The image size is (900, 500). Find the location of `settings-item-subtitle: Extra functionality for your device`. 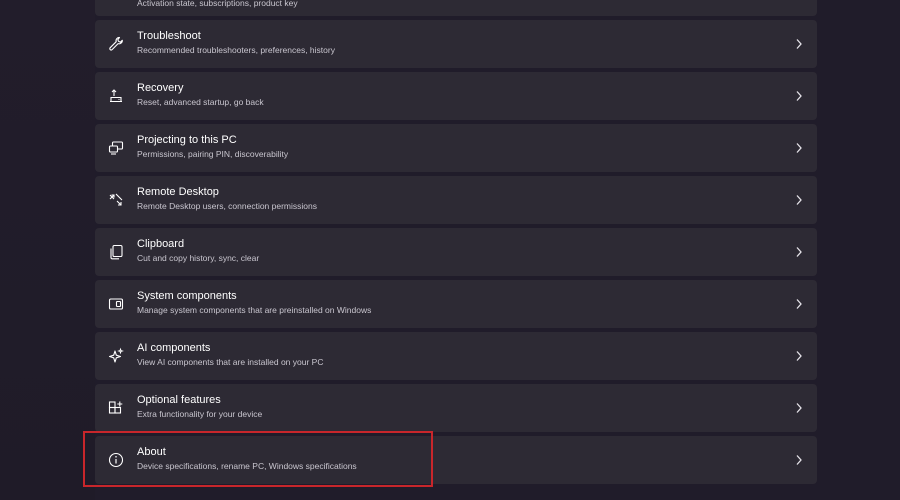

settings-item-subtitle: Extra functionality for your device is located at coordinates (200, 414).